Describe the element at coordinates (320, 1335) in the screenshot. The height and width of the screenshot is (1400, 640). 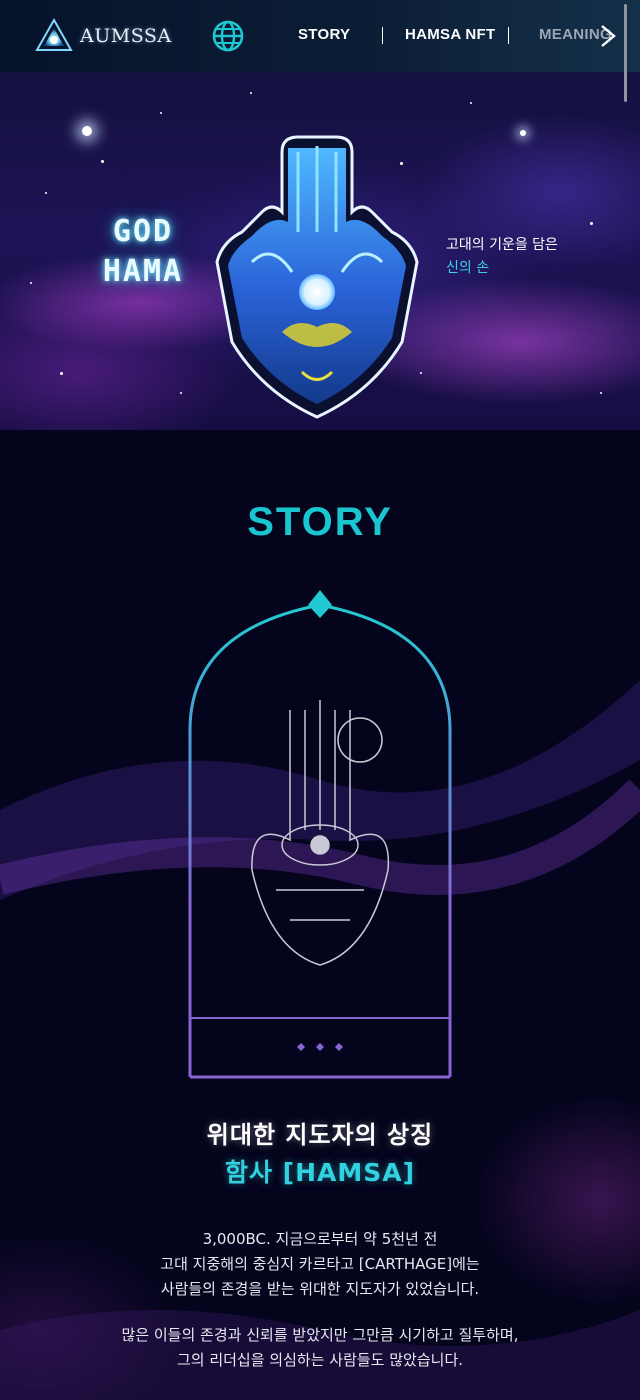
I see `paragraph-line: 많은 이들의 존경과 신뢰를 받았지만 그만큼 시기하고 질투하며,` at that location.